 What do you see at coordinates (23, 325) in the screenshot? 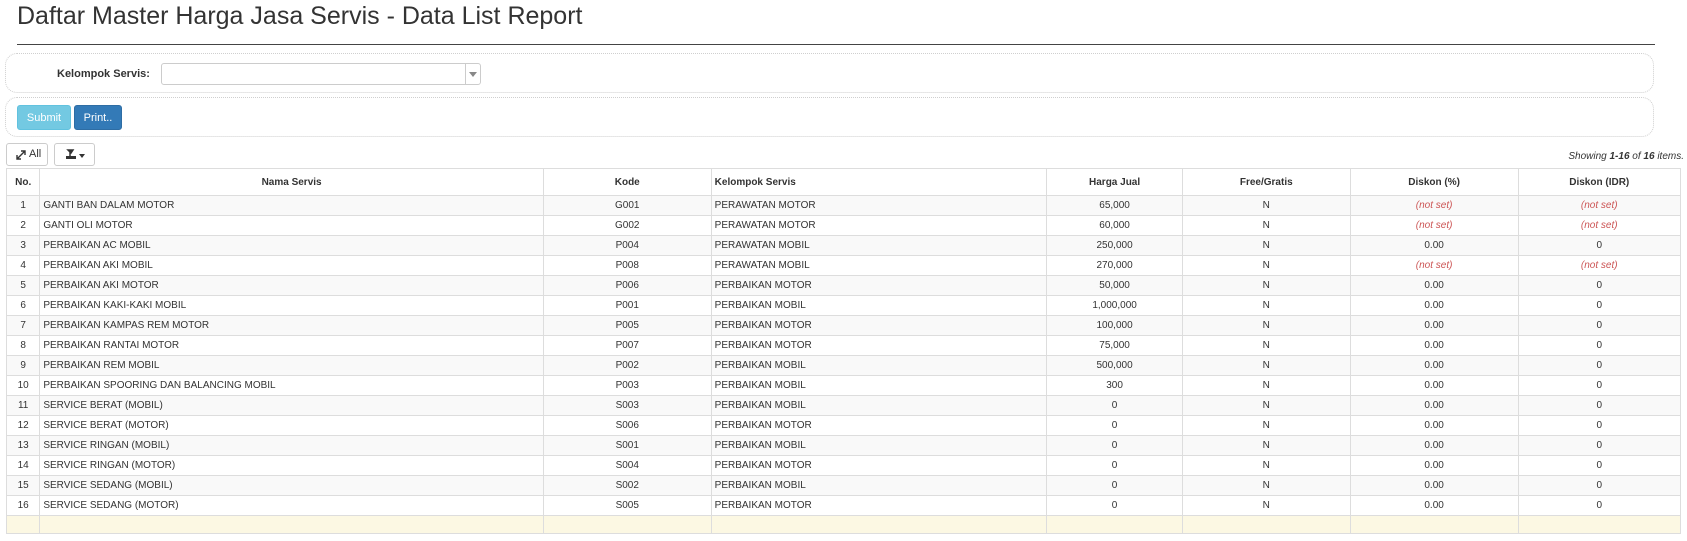
I see `table-cell: 7` at bounding box center [23, 325].